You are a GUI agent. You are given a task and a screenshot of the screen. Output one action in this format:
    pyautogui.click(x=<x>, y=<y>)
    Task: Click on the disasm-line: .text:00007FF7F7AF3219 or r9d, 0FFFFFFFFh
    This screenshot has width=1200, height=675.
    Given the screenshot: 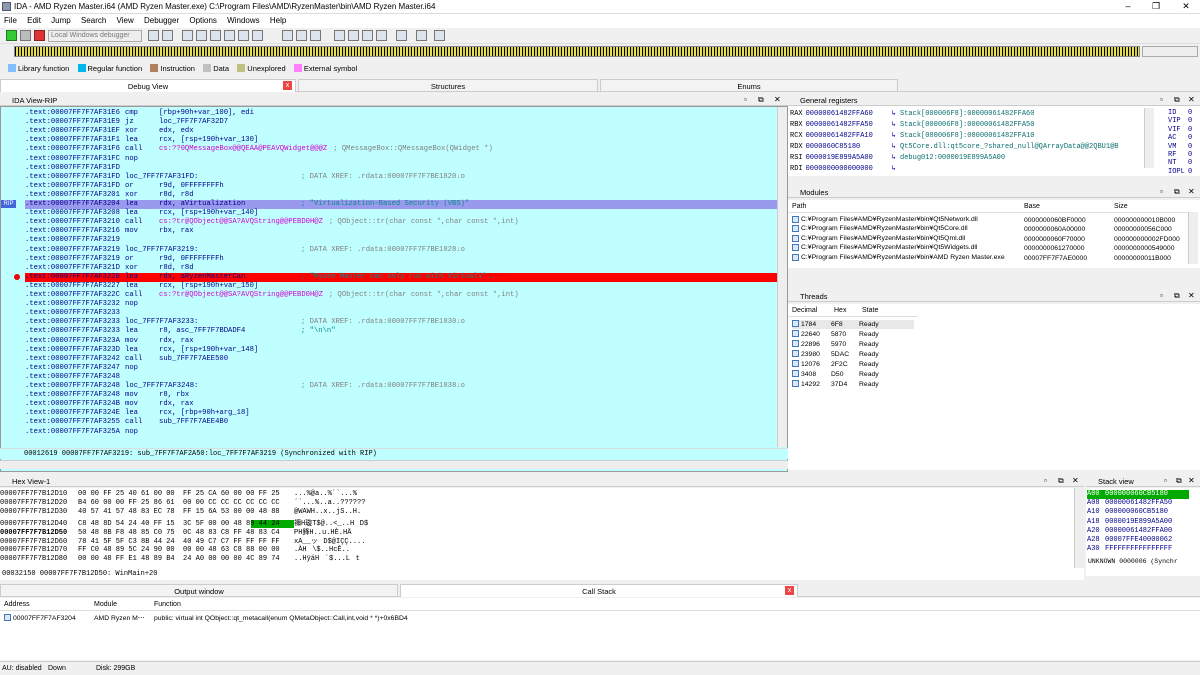 What is the action you would take?
    pyautogui.click(x=405, y=259)
    